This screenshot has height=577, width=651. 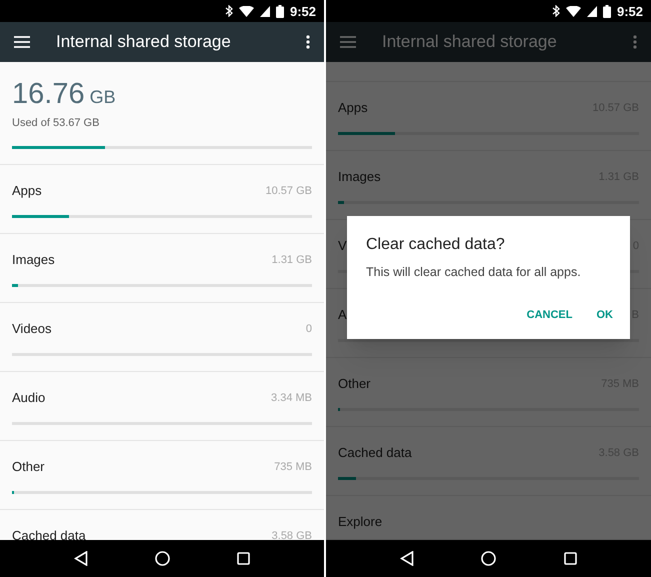 What do you see at coordinates (56, 123) in the screenshot?
I see `total-caption: Used of 53.67 GB` at bounding box center [56, 123].